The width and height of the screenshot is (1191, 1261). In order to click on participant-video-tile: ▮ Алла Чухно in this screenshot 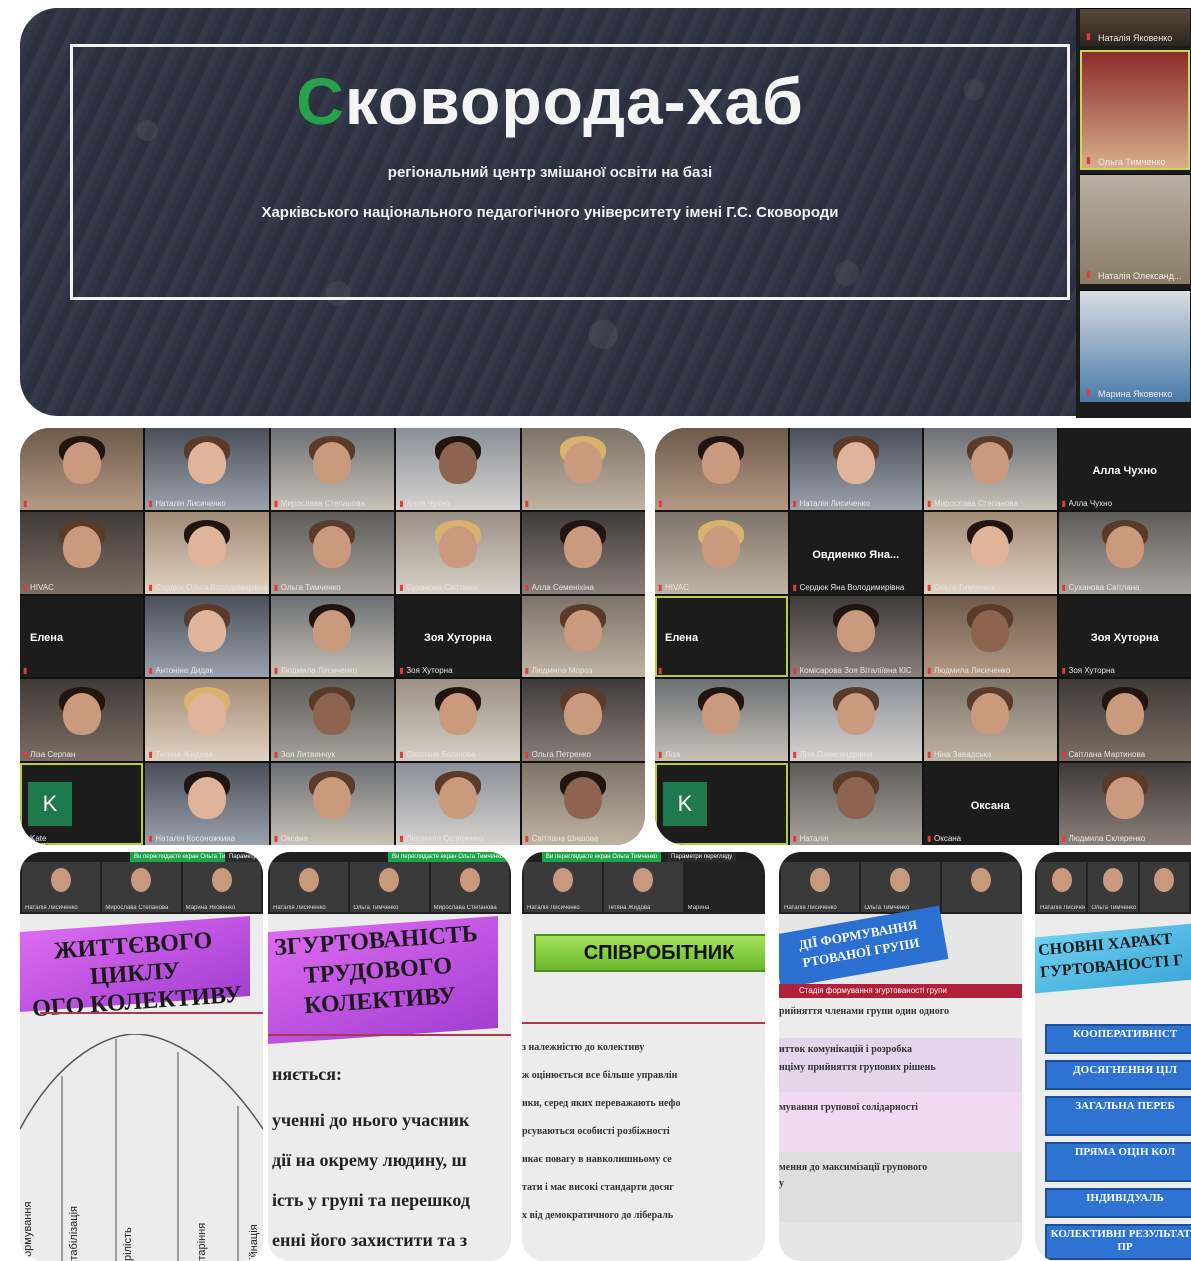, I will do `click(458, 469)`.